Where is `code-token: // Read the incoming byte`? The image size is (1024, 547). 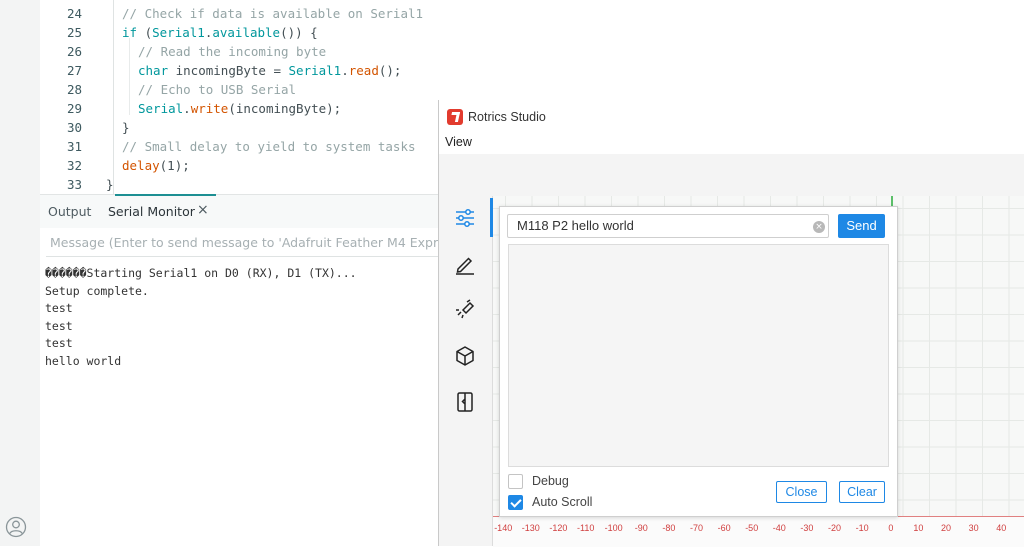 code-token: // Read the incoming byte is located at coordinates (232, 51).